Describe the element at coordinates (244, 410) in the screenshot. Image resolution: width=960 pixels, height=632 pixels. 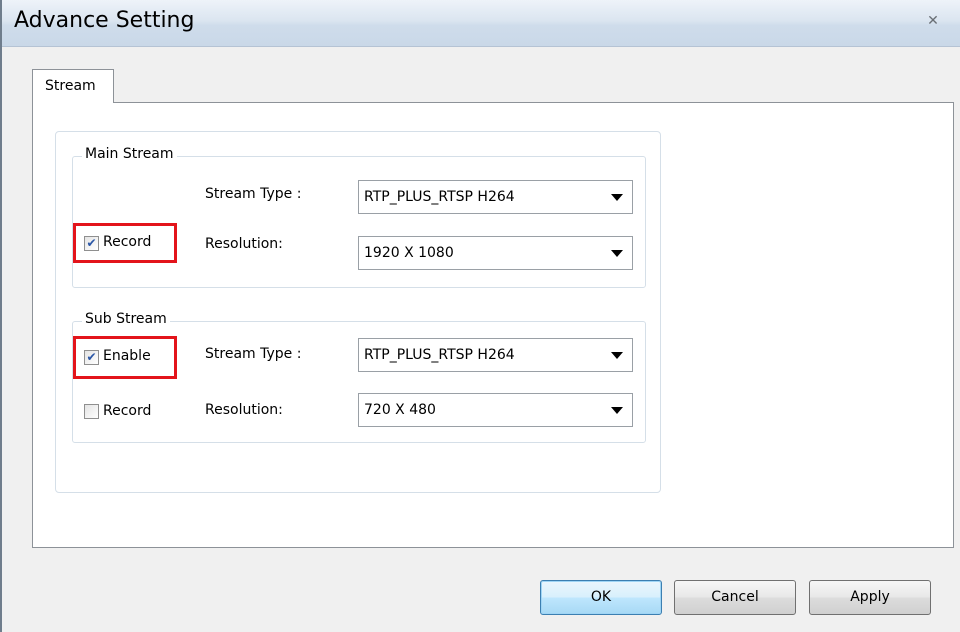
I see `sub-resolution-label: Resolution:` at that location.